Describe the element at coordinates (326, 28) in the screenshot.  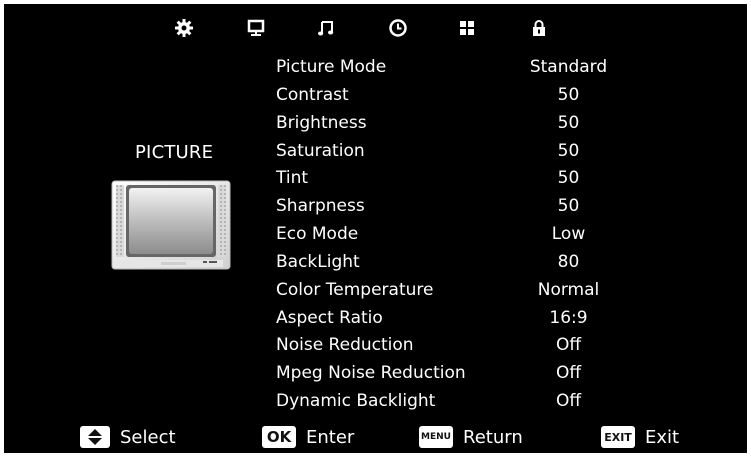
I see `music-note-icon` at that location.